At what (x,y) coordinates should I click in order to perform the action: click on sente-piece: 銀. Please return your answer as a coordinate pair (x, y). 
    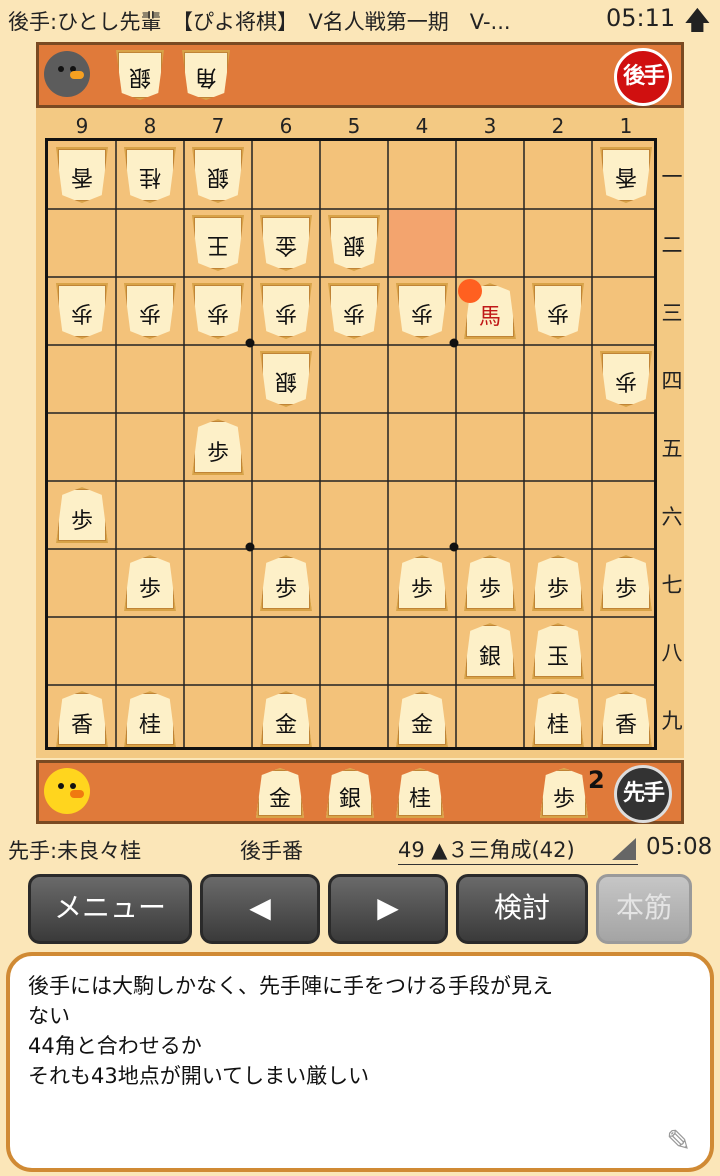
    Looking at the image, I should click on (490, 651).